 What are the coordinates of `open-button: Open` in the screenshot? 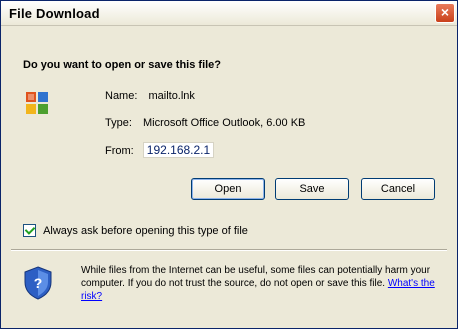 It's located at (228, 189).